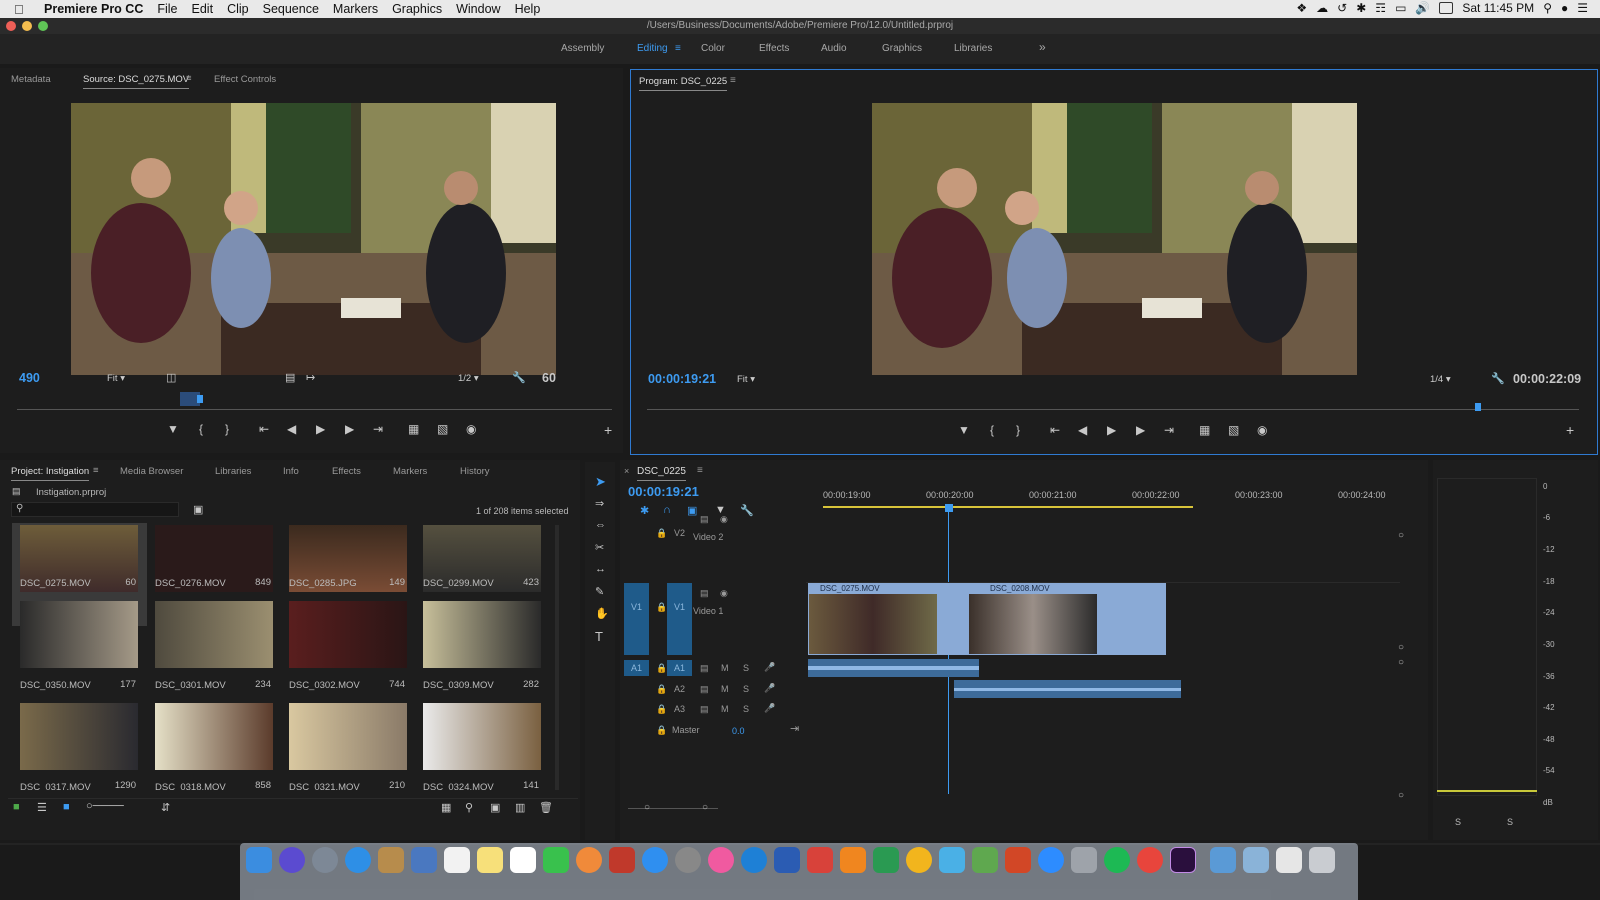  What do you see at coordinates (198, 509) in the screenshot?
I see `new-search-bin-icon: ▣` at bounding box center [198, 509].